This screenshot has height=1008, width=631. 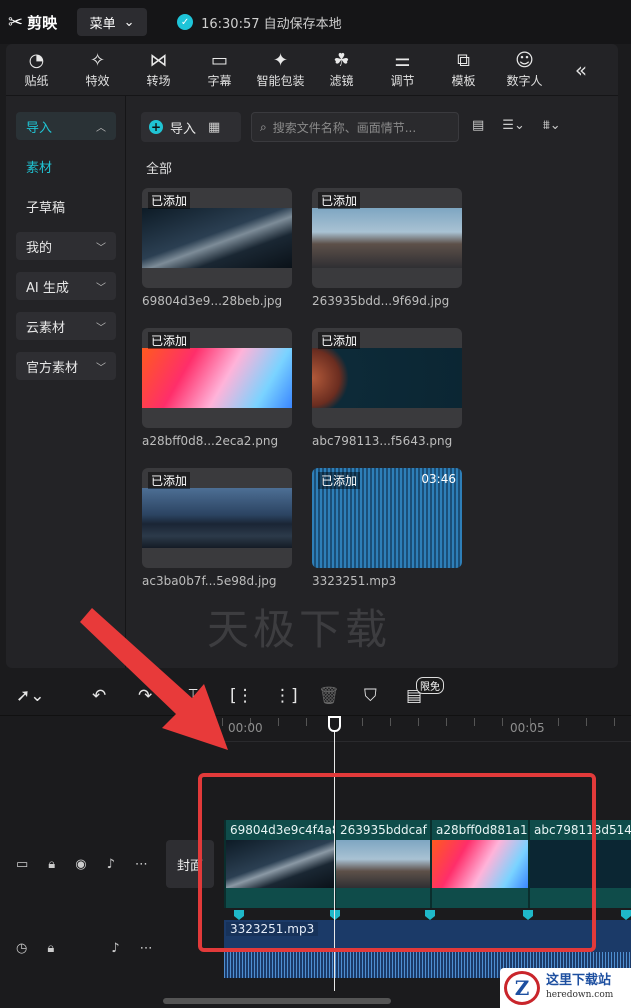 What do you see at coordinates (185, 22) in the screenshot?
I see `check-icon: ✓` at bounding box center [185, 22].